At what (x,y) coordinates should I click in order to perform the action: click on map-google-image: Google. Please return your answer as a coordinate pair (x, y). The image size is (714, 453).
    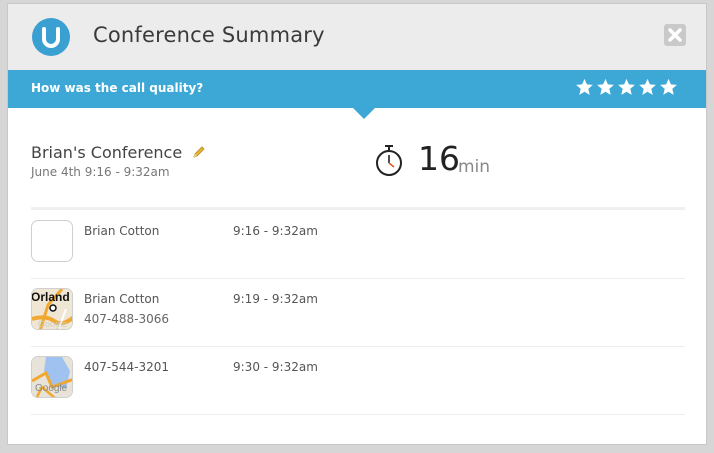
    Looking at the image, I should click on (52, 377).